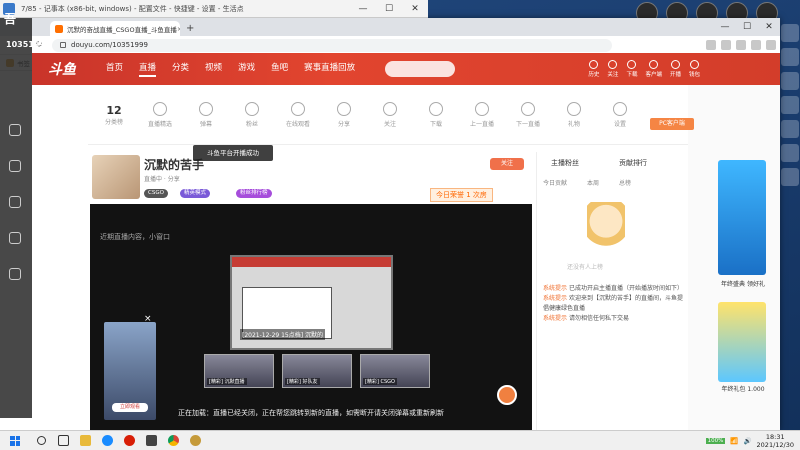 The width and height of the screenshot is (800, 450). Describe the element at coordinates (298, 114) in the screenshot. I see `room-toolbar-item: 在线观看` at that location.